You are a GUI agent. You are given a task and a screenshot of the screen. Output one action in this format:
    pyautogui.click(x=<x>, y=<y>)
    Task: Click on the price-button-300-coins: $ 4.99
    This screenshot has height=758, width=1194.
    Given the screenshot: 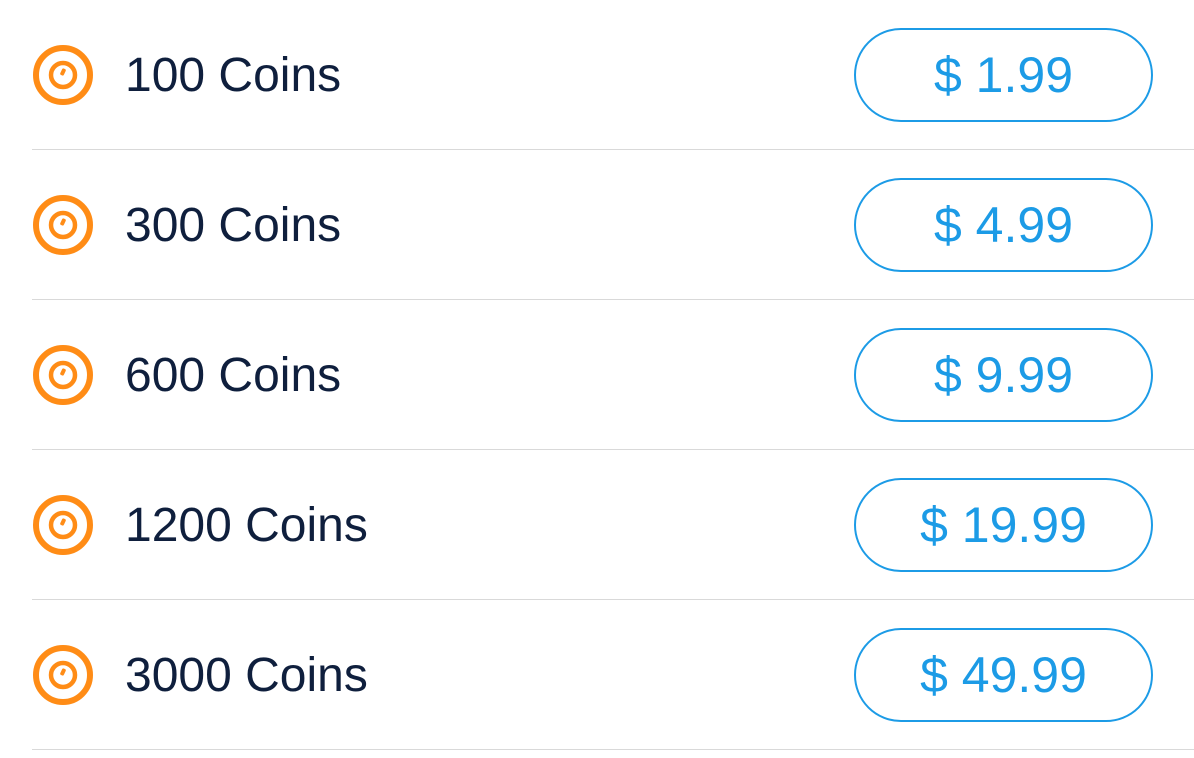 What is the action you would take?
    pyautogui.click(x=1003, y=225)
    